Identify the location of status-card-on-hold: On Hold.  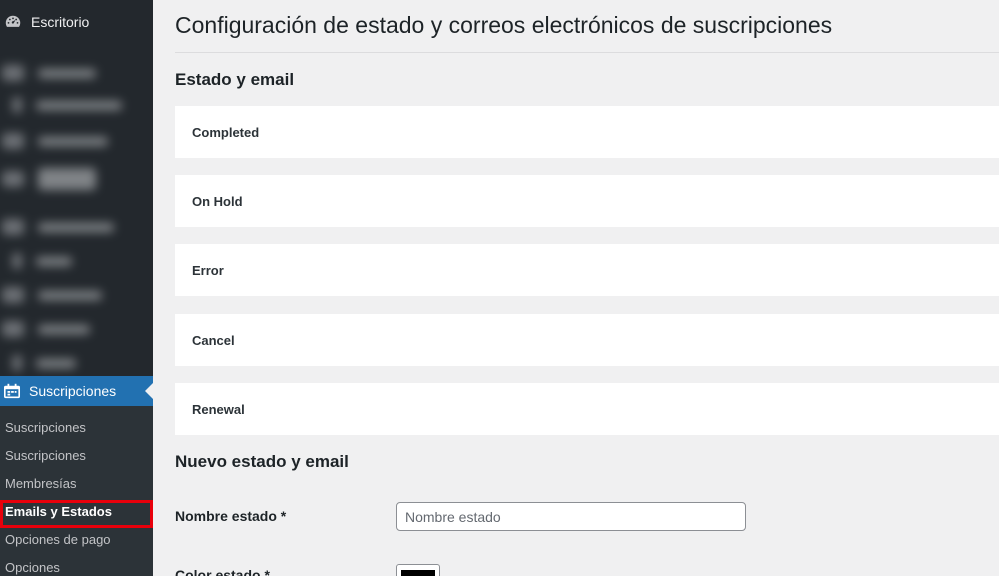
(587, 201).